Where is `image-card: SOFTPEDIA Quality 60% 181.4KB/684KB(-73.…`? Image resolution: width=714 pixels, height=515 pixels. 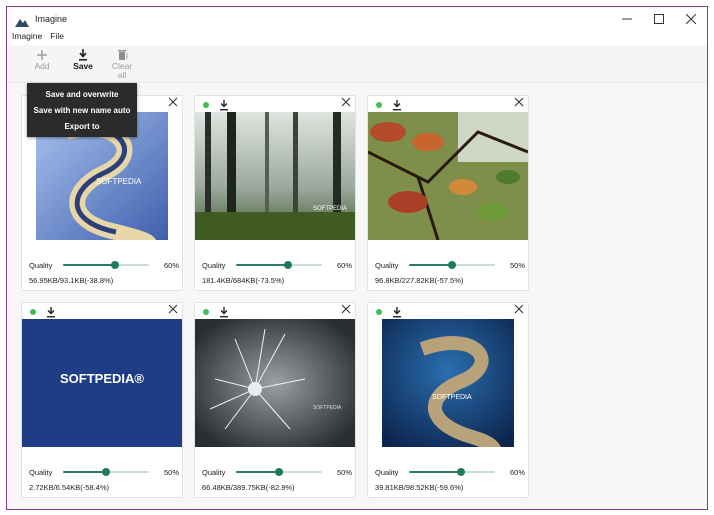
image-card: SOFTPEDIA Quality 60% 181.4KB/684KB(-73.… is located at coordinates (275, 193).